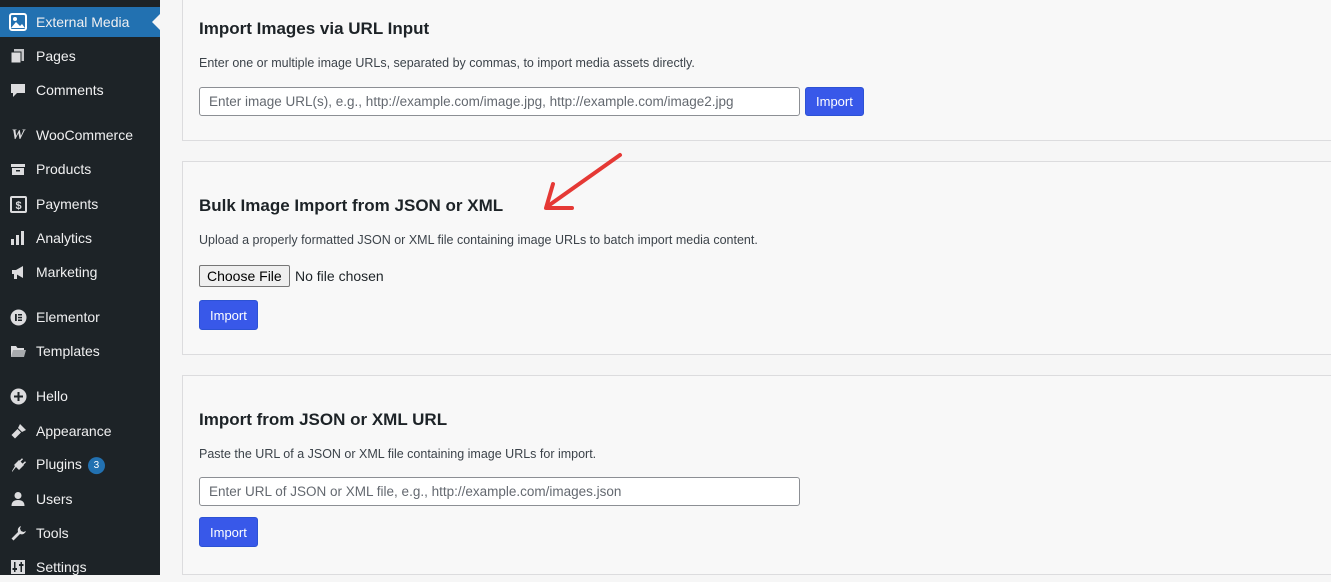 The height and width of the screenshot is (582, 1331). I want to click on marketing-icon, so click(18, 272).